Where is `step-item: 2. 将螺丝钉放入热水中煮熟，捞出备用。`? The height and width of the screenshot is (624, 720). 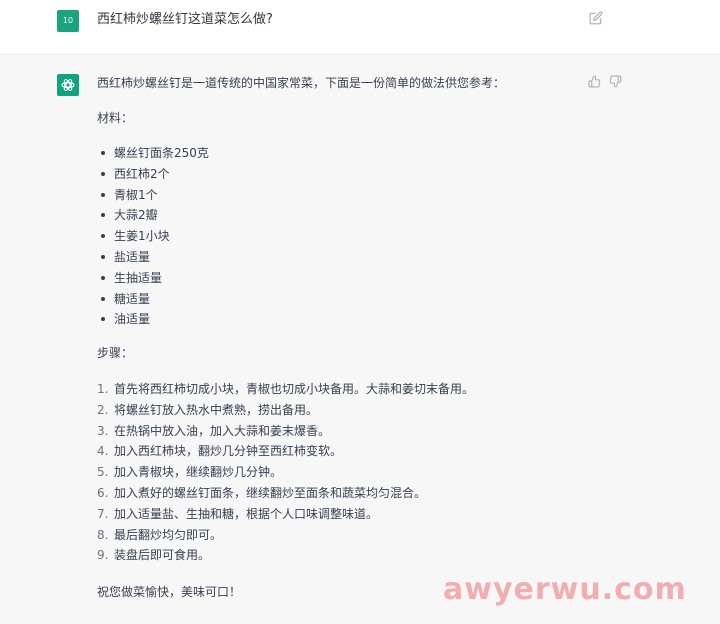 step-item: 2. 将螺丝钉放入热水中煮熟，捞出备用。 is located at coordinates (285, 410).